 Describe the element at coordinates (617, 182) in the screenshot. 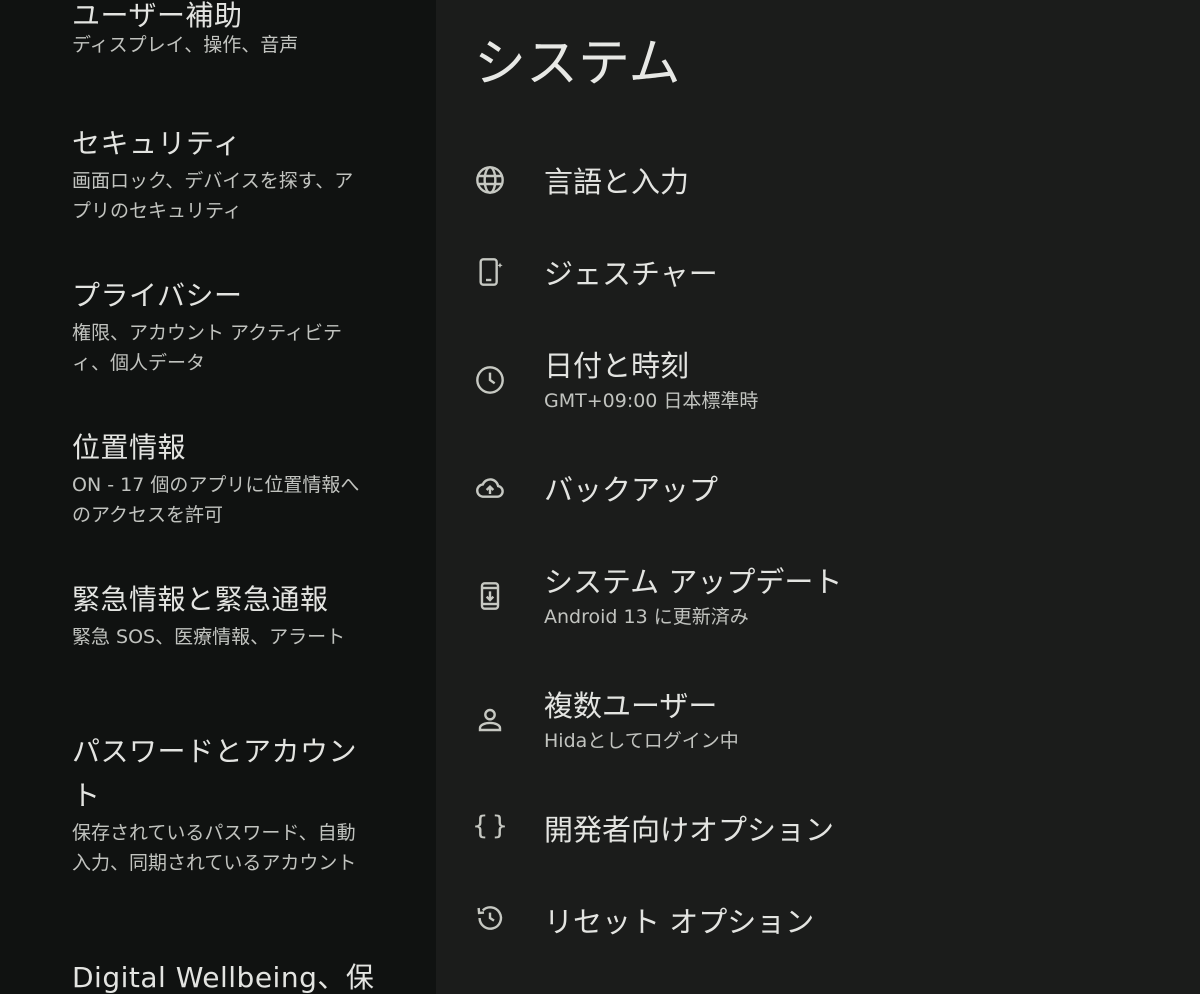

I see `item-title: 言語と入力` at that location.